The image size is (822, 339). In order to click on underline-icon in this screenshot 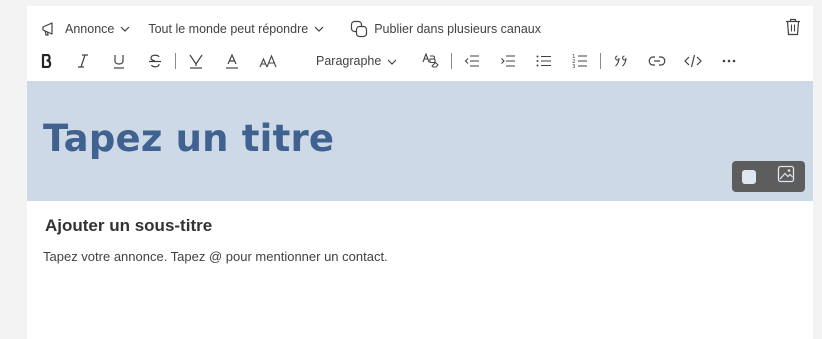, I will do `click(119, 61)`.